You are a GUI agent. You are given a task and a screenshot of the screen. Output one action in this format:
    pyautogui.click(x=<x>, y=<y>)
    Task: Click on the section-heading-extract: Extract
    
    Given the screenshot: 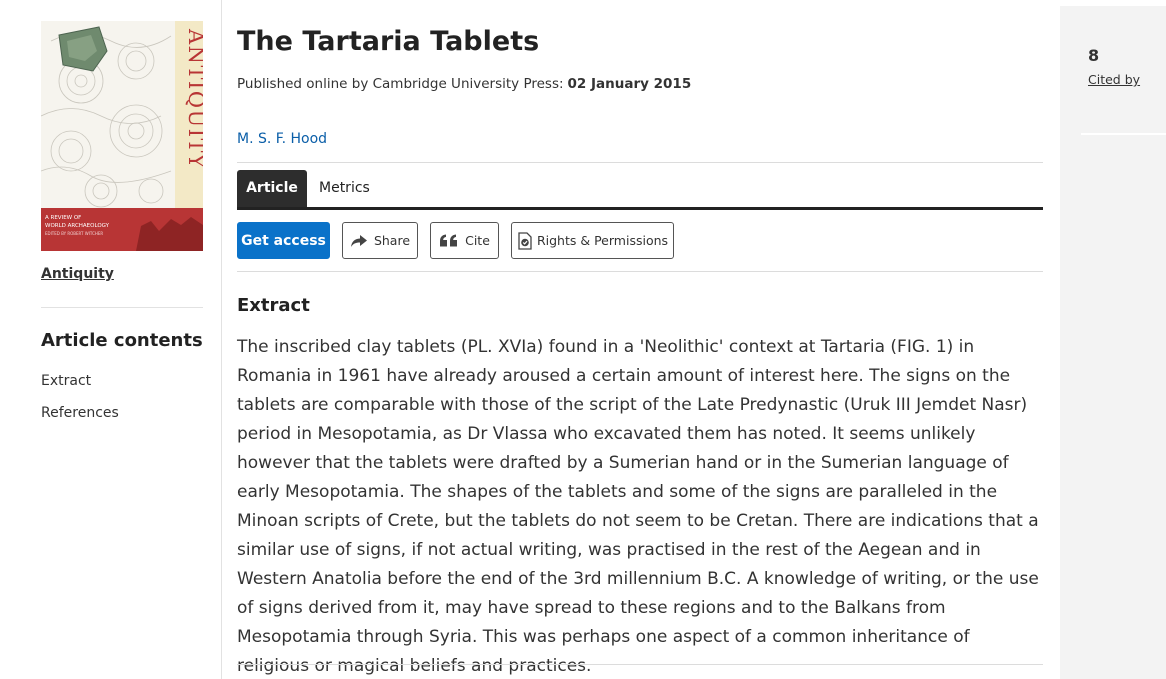 What is the action you would take?
    pyautogui.click(x=273, y=305)
    